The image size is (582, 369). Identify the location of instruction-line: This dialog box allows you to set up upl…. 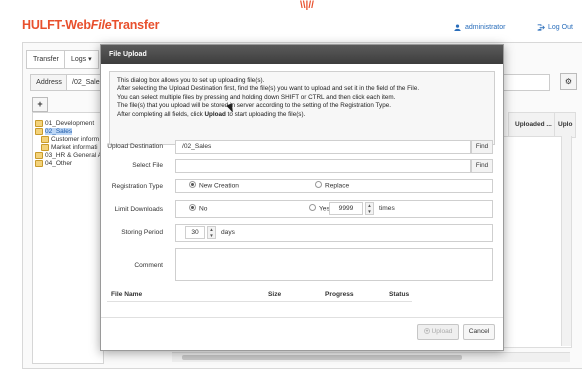
(191, 80).